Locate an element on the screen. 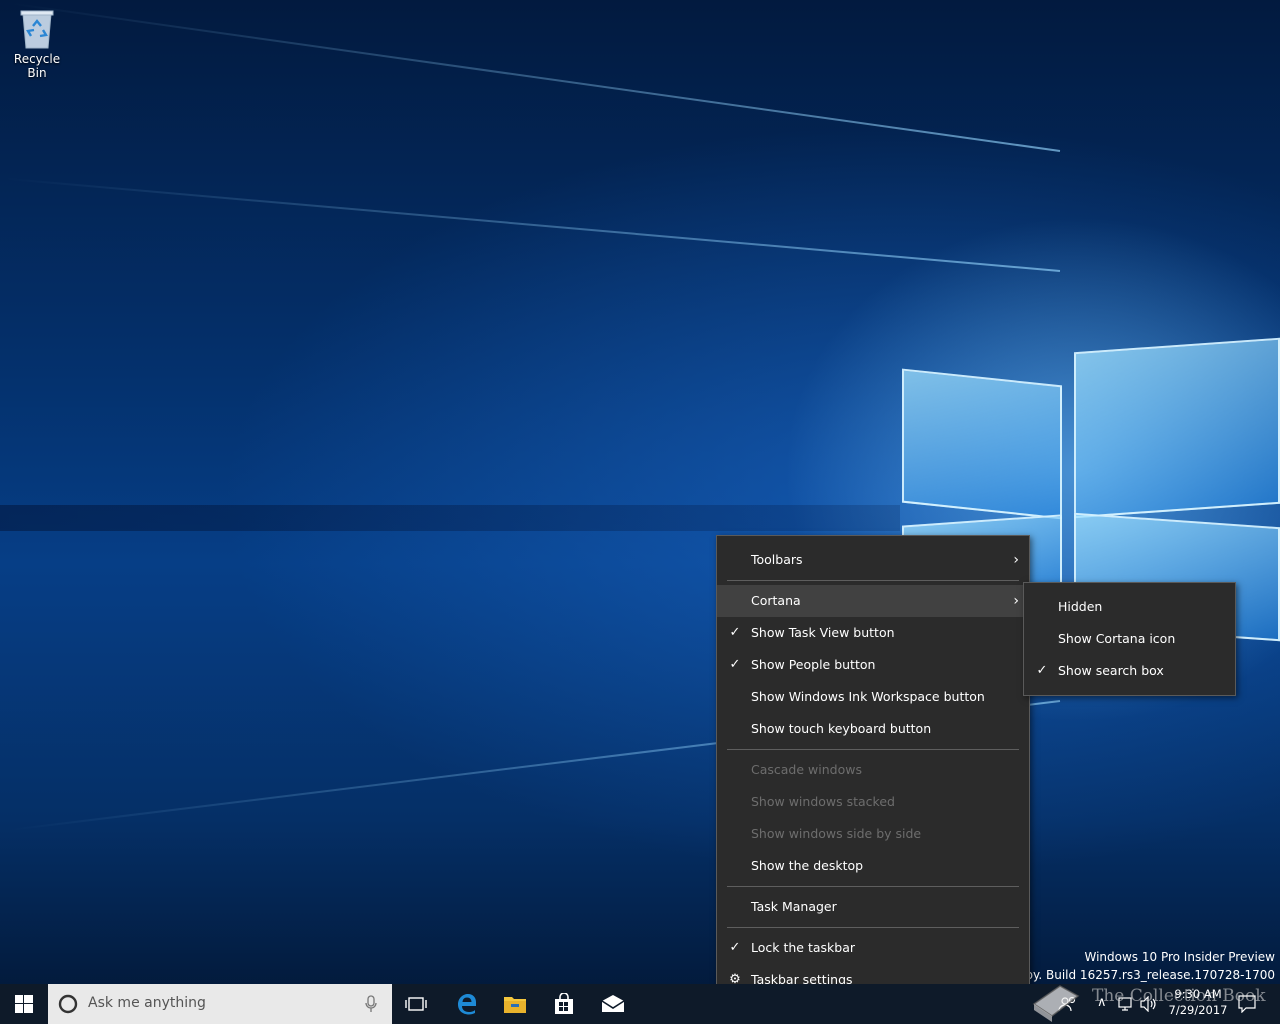  menu-item-show-touch-keyboard-button: Show touch keyboard button is located at coordinates (873, 729).